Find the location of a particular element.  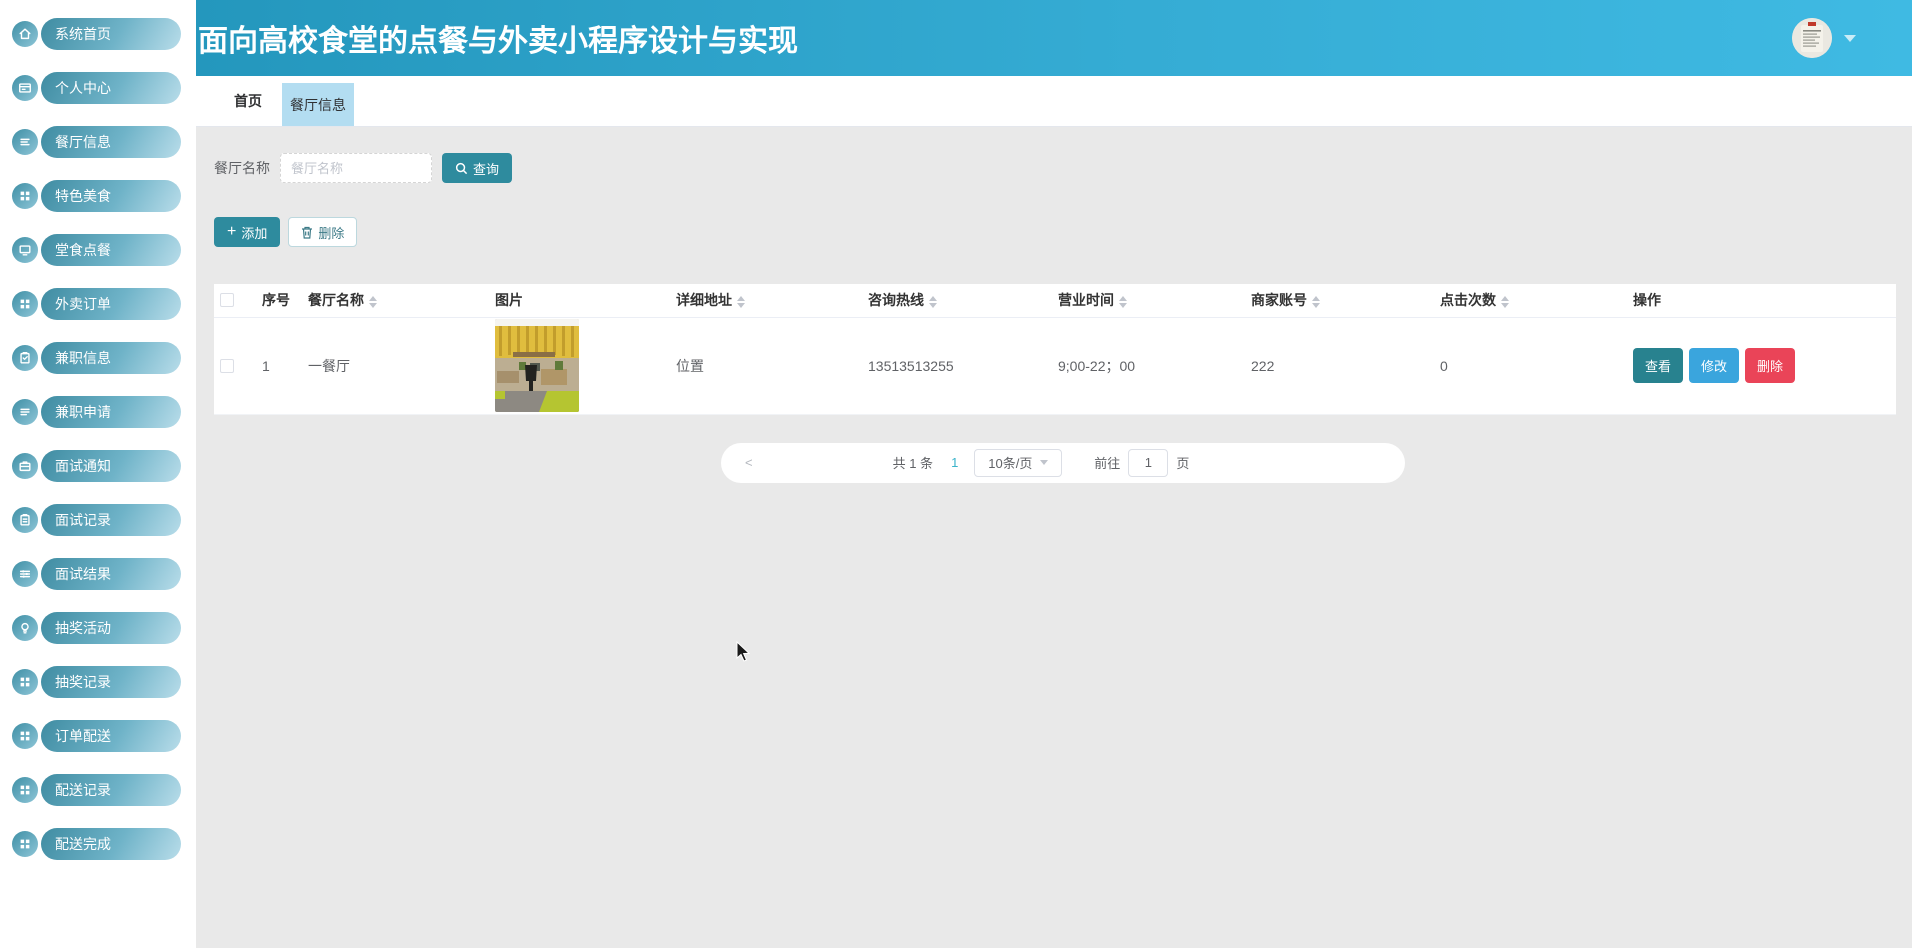

sidebar-item-lottery-activity: 抽奖活动 is located at coordinates (98, 628).